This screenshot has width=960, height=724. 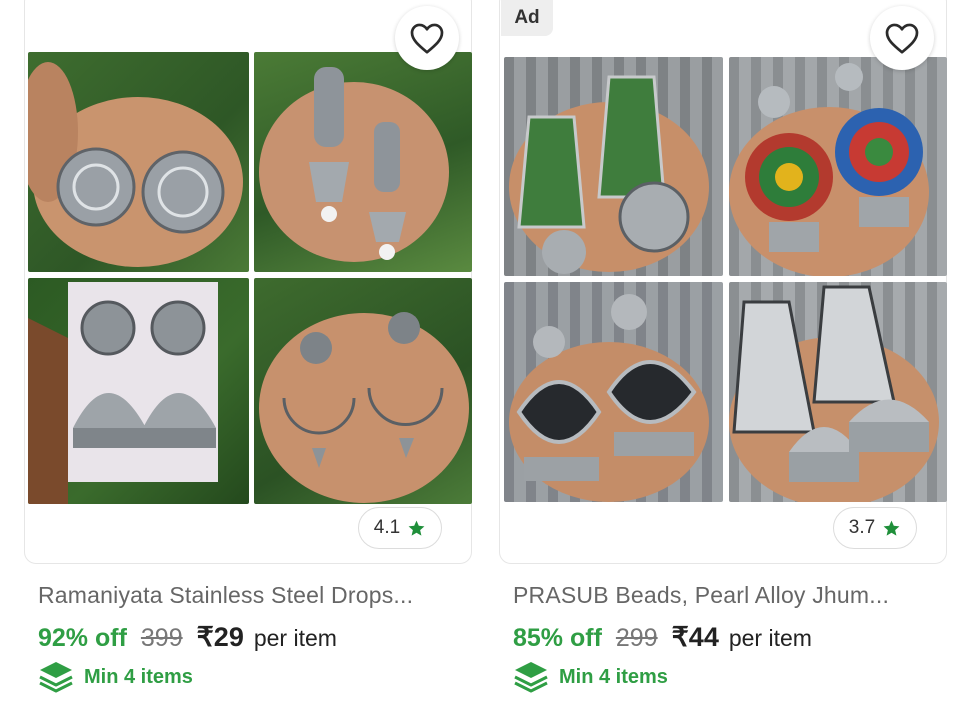 What do you see at coordinates (636, 638) in the screenshot?
I see `original-price: 299` at bounding box center [636, 638].